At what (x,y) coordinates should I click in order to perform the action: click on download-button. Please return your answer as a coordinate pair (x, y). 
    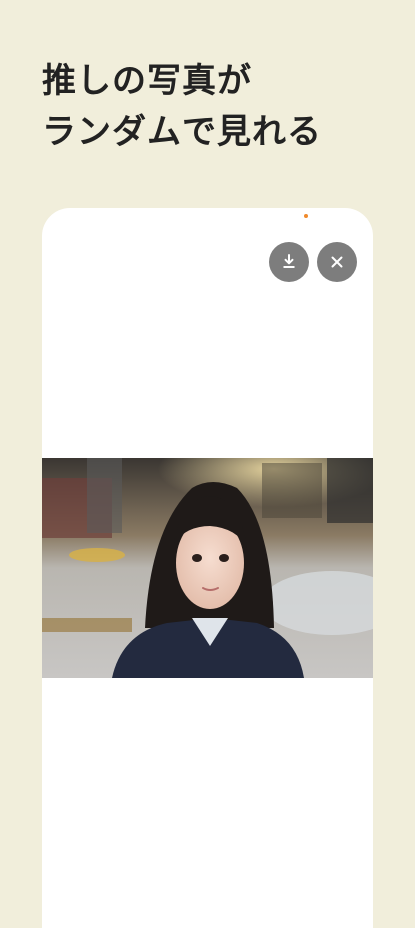
    Looking at the image, I should click on (289, 262).